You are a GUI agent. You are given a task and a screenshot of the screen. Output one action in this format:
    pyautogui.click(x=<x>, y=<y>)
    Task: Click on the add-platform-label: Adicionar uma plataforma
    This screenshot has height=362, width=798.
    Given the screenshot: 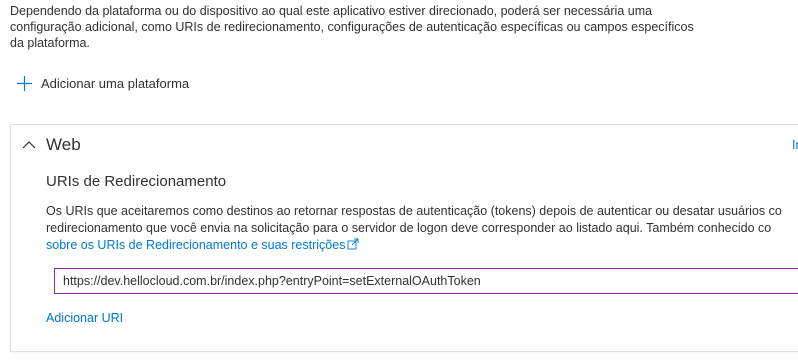 What is the action you would take?
    pyautogui.click(x=115, y=83)
    